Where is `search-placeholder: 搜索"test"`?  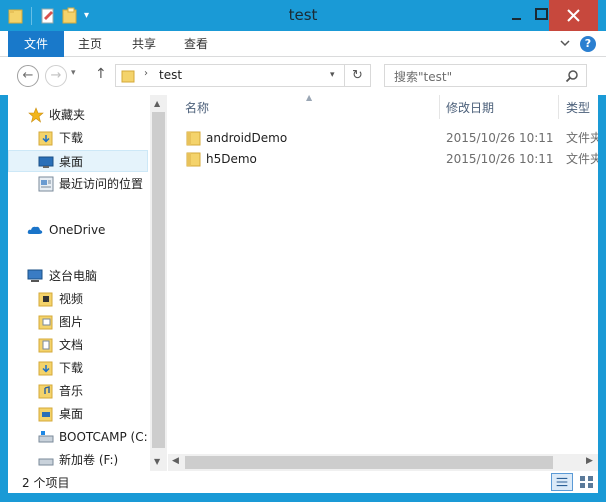
search-placeholder: 搜索"test" is located at coordinates (423, 77).